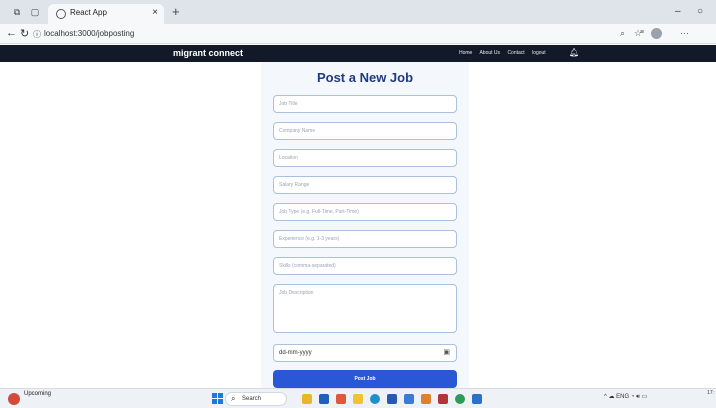 This screenshot has height=408, width=716. I want to click on job-type-input: Job Type (e.g. Full-Time, Part-Time), so click(365, 212).